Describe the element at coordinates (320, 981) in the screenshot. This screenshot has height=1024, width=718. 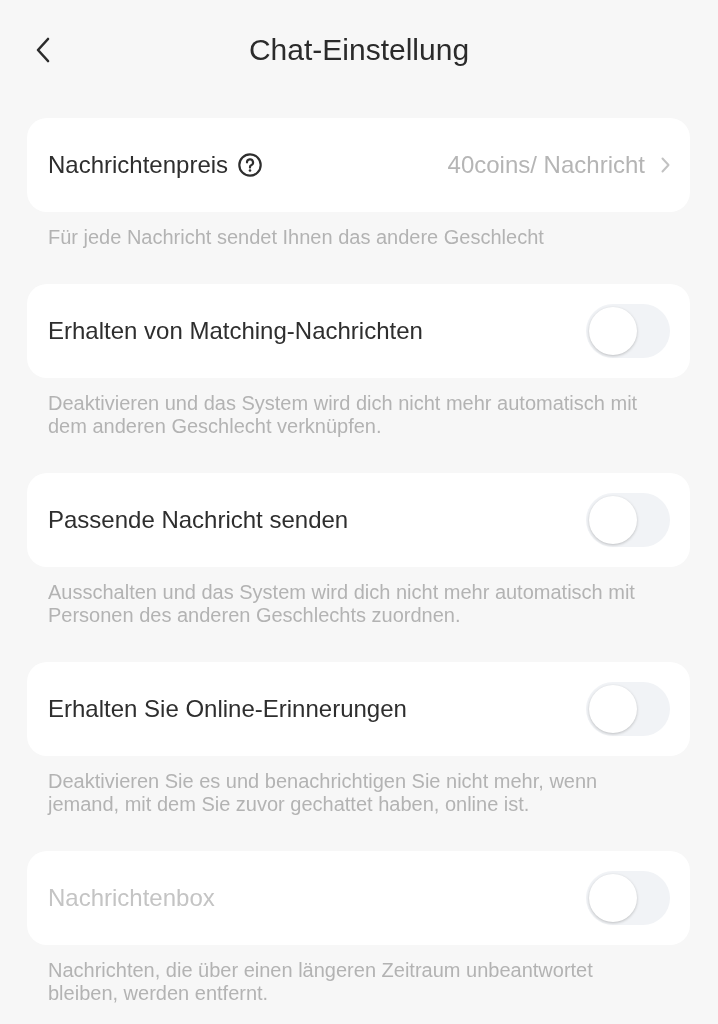
I see `setting-description: Nachrichten, die über einen längeren Zeitraum unbeantwortet bleiben, werden entfernt.` at that location.